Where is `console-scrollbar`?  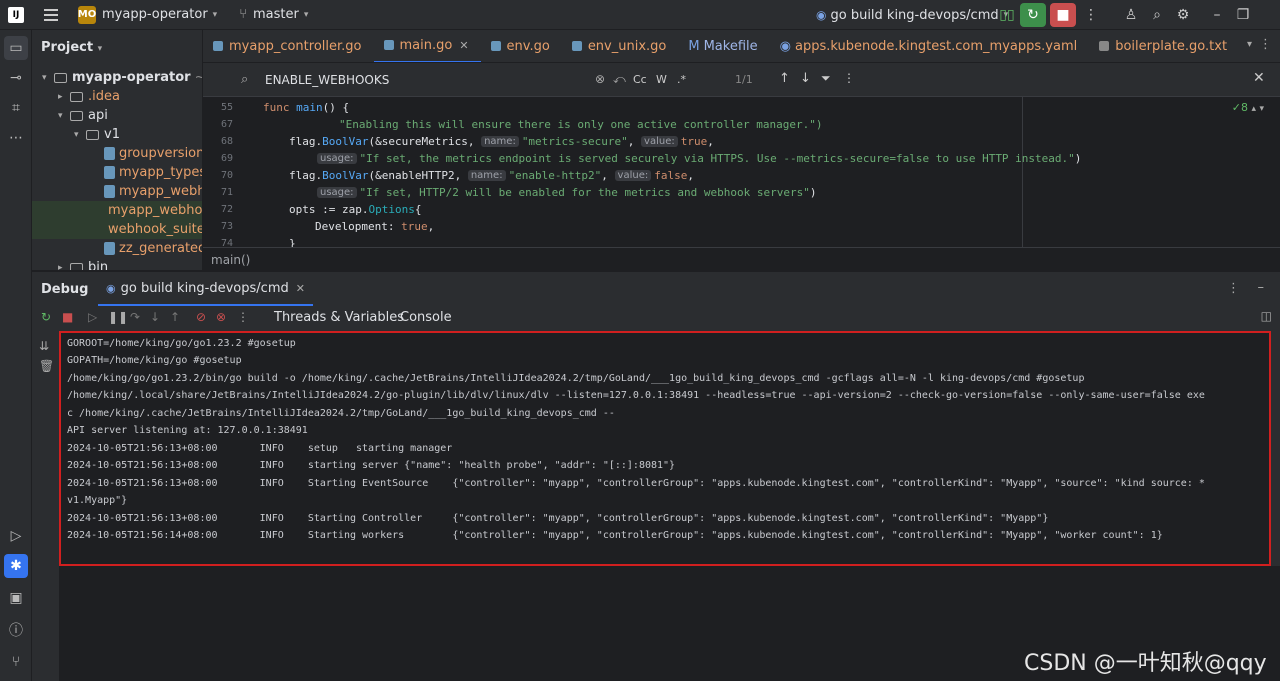
console-scrollbar is located at coordinates (1275, 448).